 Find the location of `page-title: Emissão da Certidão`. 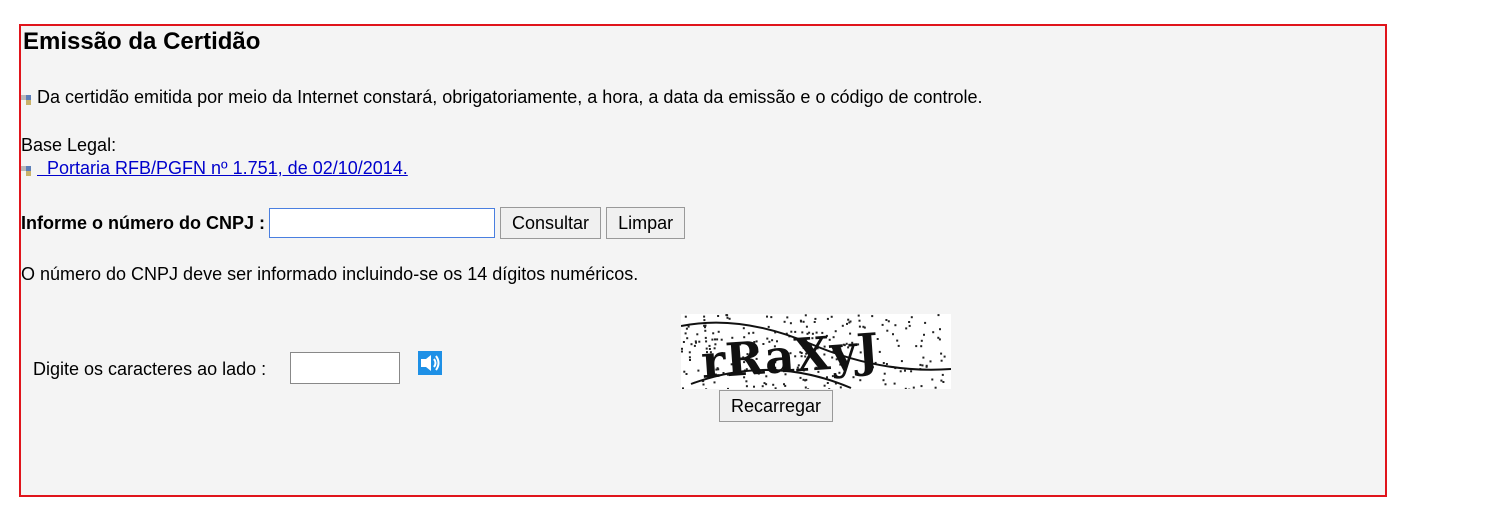

page-title: Emissão da Certidão is located at coordinates (142, 41).